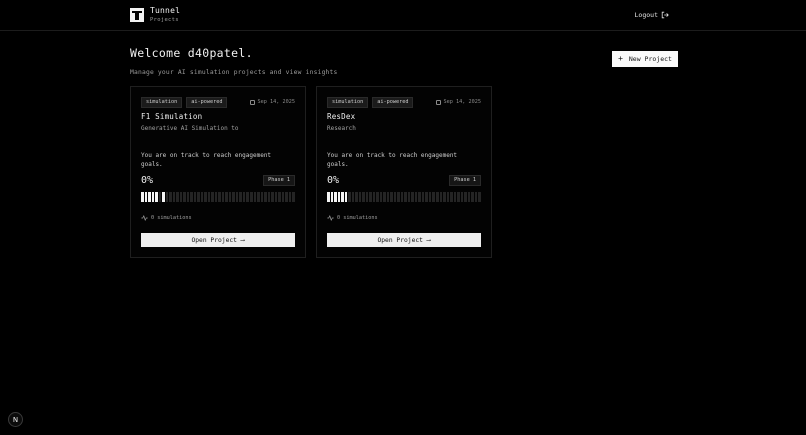 The width and height of the screenshot is (806, 435). I want to click on corner-badge: N, so click(15, 419).